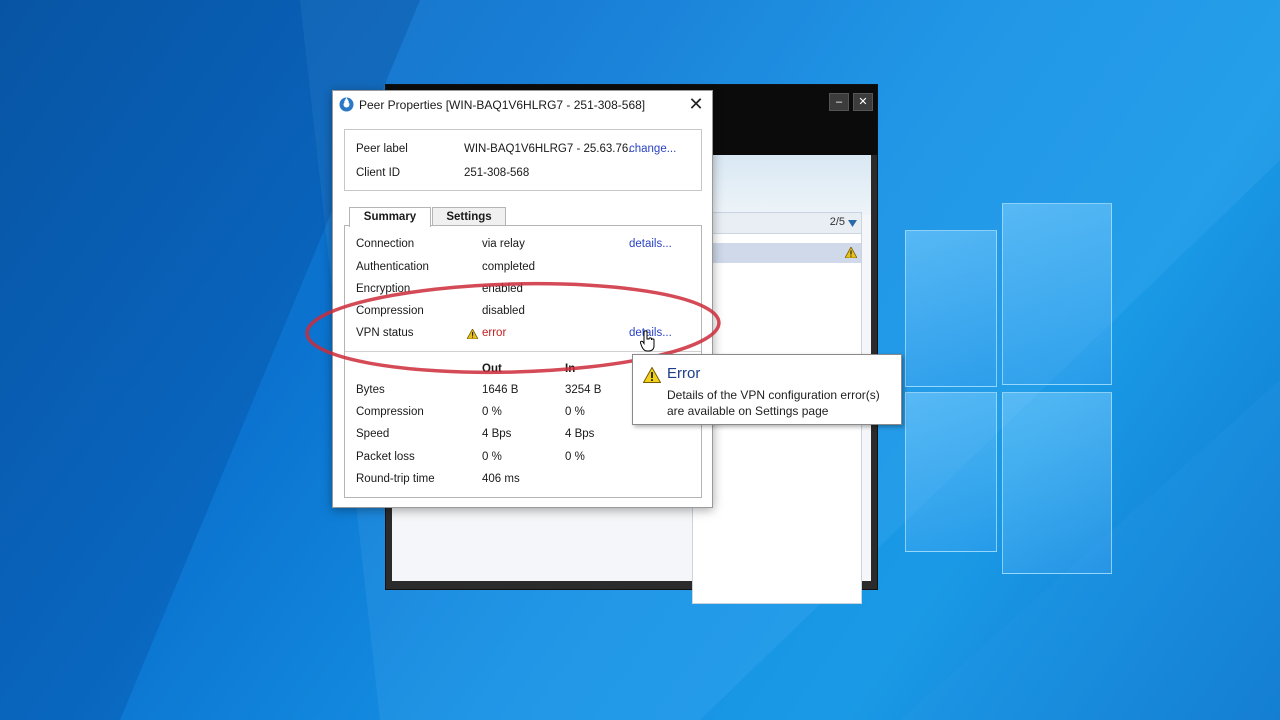  What do you see at coordinates (497, 434) in the screenshot?
I see `stats-row-out: 4 Bps` at bounding box center [497, 434].